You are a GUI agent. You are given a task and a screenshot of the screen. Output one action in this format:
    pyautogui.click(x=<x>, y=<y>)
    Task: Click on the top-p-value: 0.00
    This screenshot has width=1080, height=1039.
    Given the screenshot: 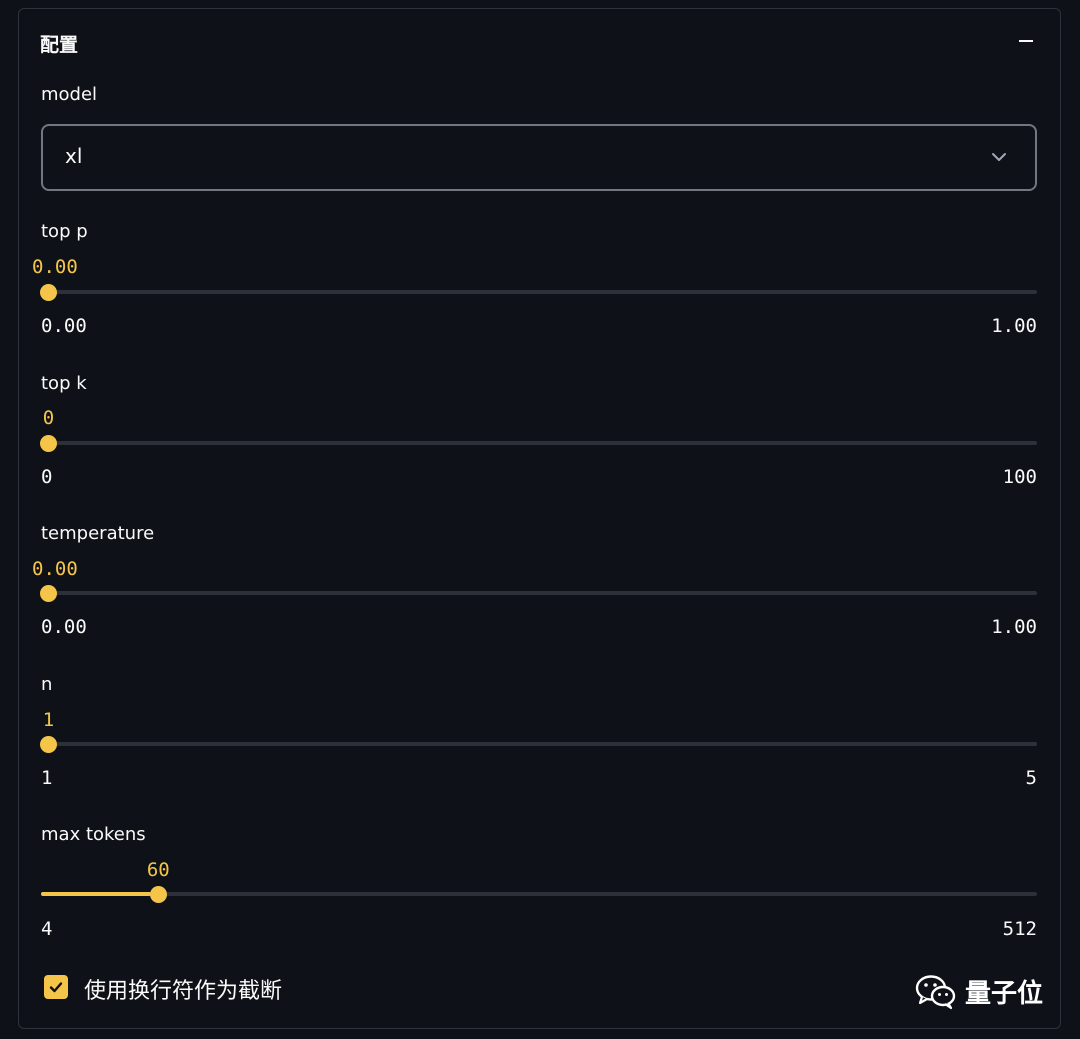 What is the action you would take?
    pyautogui.click(x=55, y=267)
    